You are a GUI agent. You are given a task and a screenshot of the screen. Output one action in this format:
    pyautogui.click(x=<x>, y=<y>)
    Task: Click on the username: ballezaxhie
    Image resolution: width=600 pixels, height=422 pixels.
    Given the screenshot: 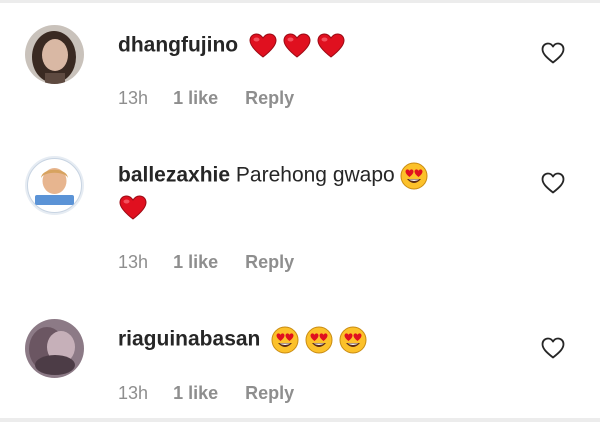 What is the action you would take?
    pyautogui.click(x=174, y=175)
    